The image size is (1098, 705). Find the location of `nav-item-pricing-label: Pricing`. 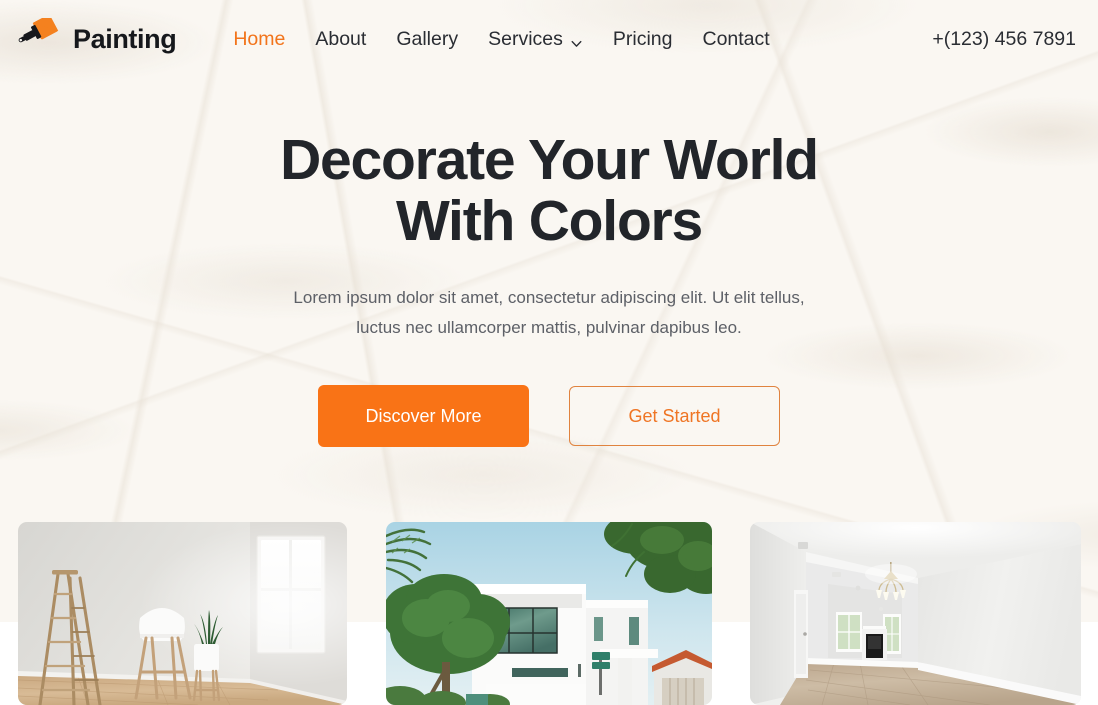

nav-item-pricing-label: Pricing is located at coordinates (642, 38).